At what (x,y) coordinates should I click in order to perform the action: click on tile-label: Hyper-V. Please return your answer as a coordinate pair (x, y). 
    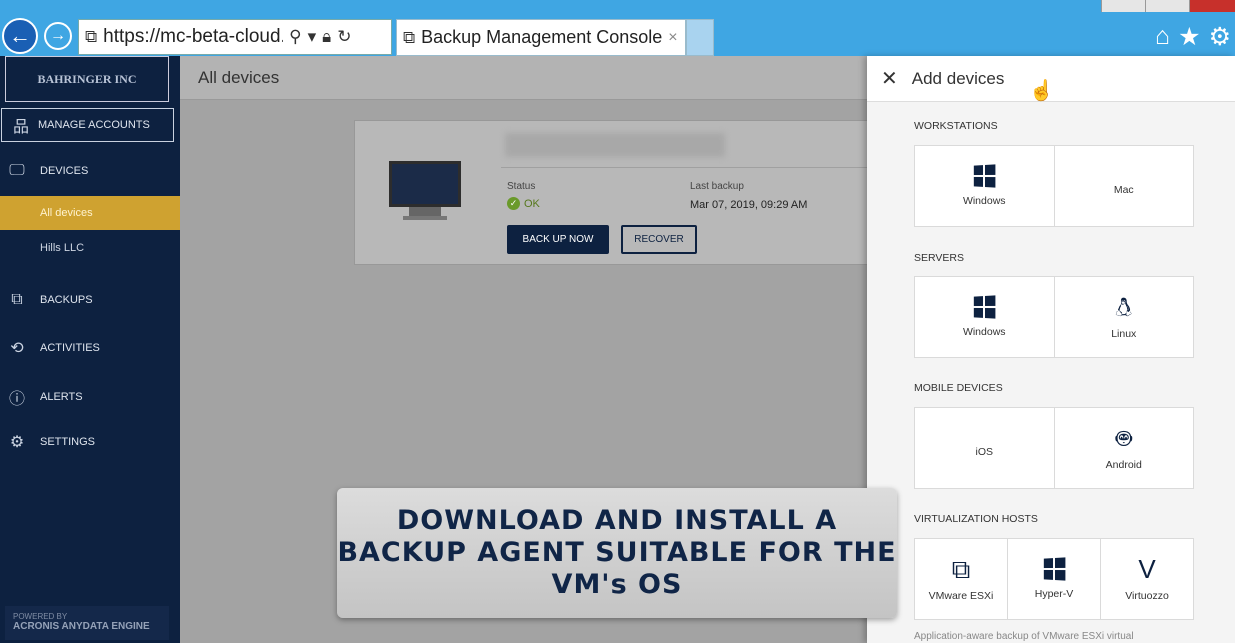
    Looking at the image, I should click on (1054, 594).